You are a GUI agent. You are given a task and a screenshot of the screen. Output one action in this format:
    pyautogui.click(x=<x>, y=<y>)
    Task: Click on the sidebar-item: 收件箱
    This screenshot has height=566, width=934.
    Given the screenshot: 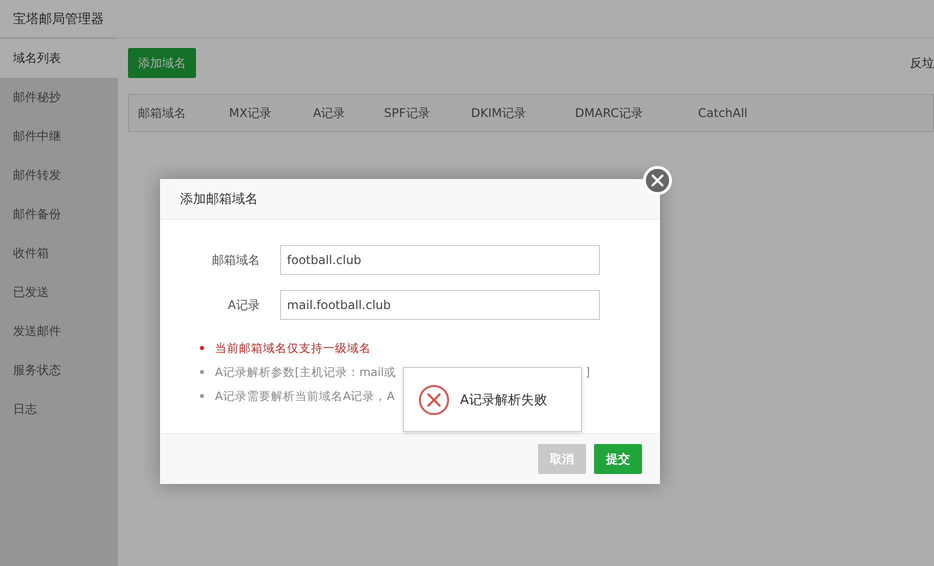 What is the action you would take?
    pyautogui.click(x=59, y=253)
    